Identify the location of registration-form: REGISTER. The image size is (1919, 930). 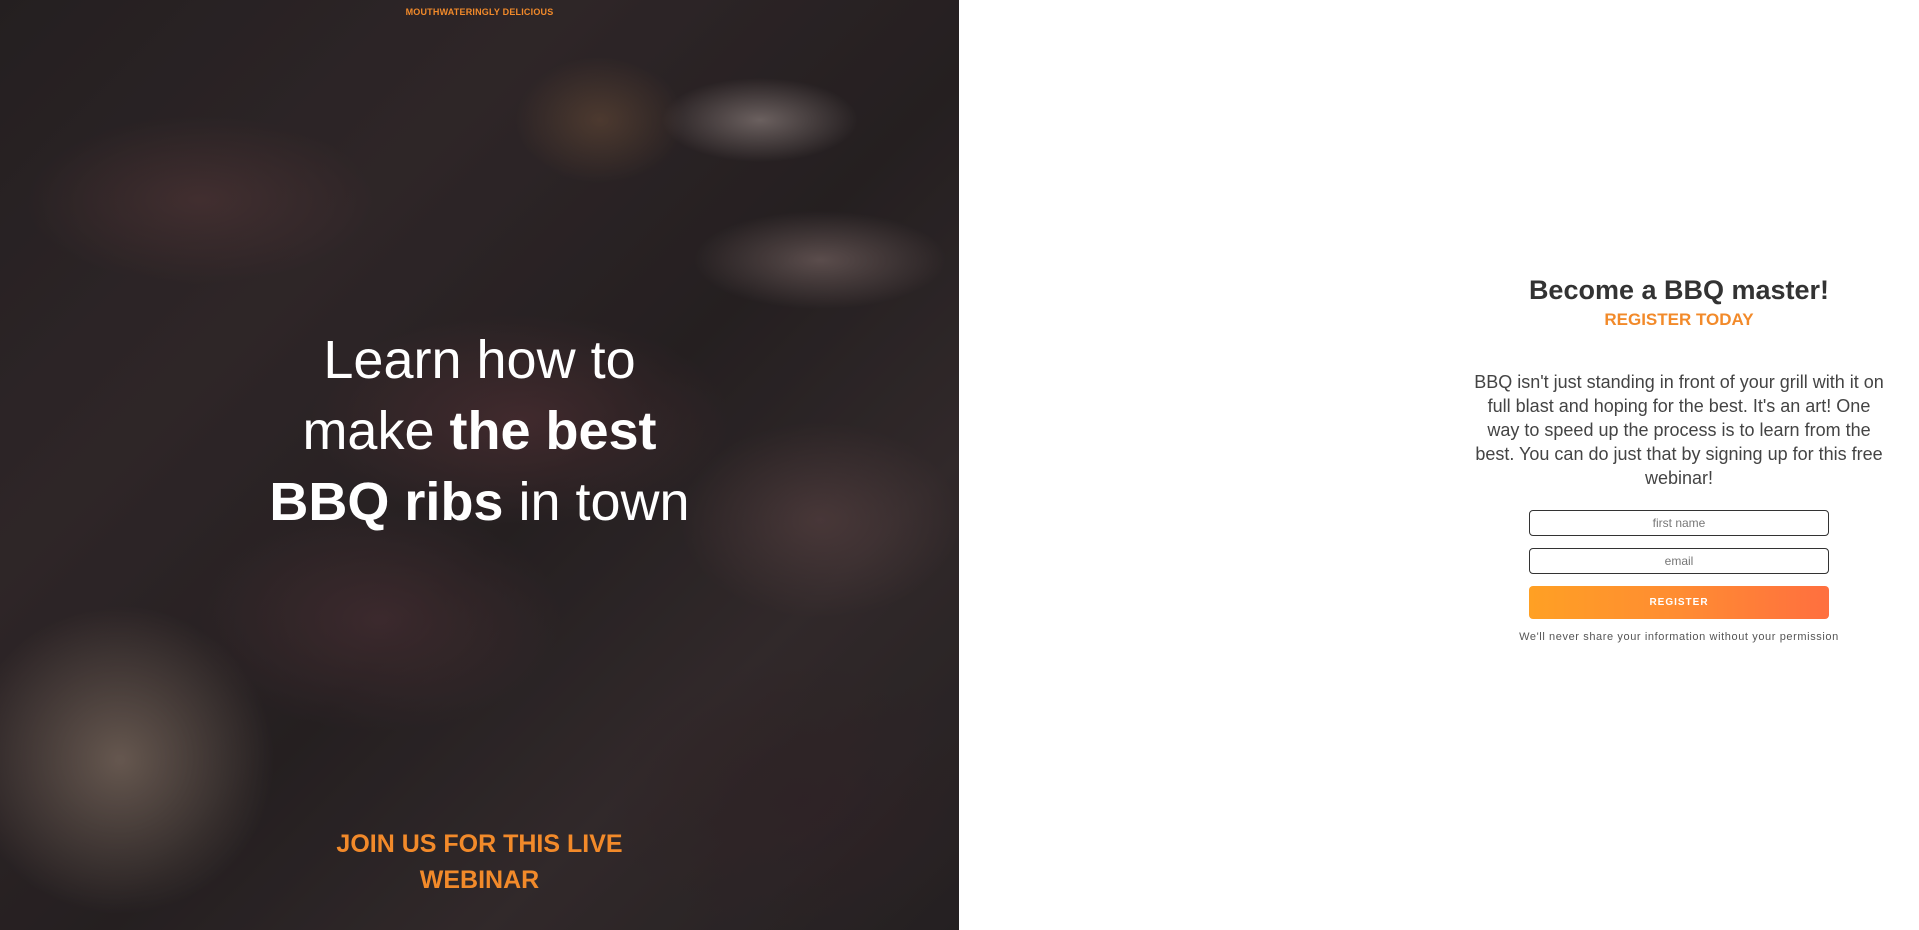
(1679, 564).